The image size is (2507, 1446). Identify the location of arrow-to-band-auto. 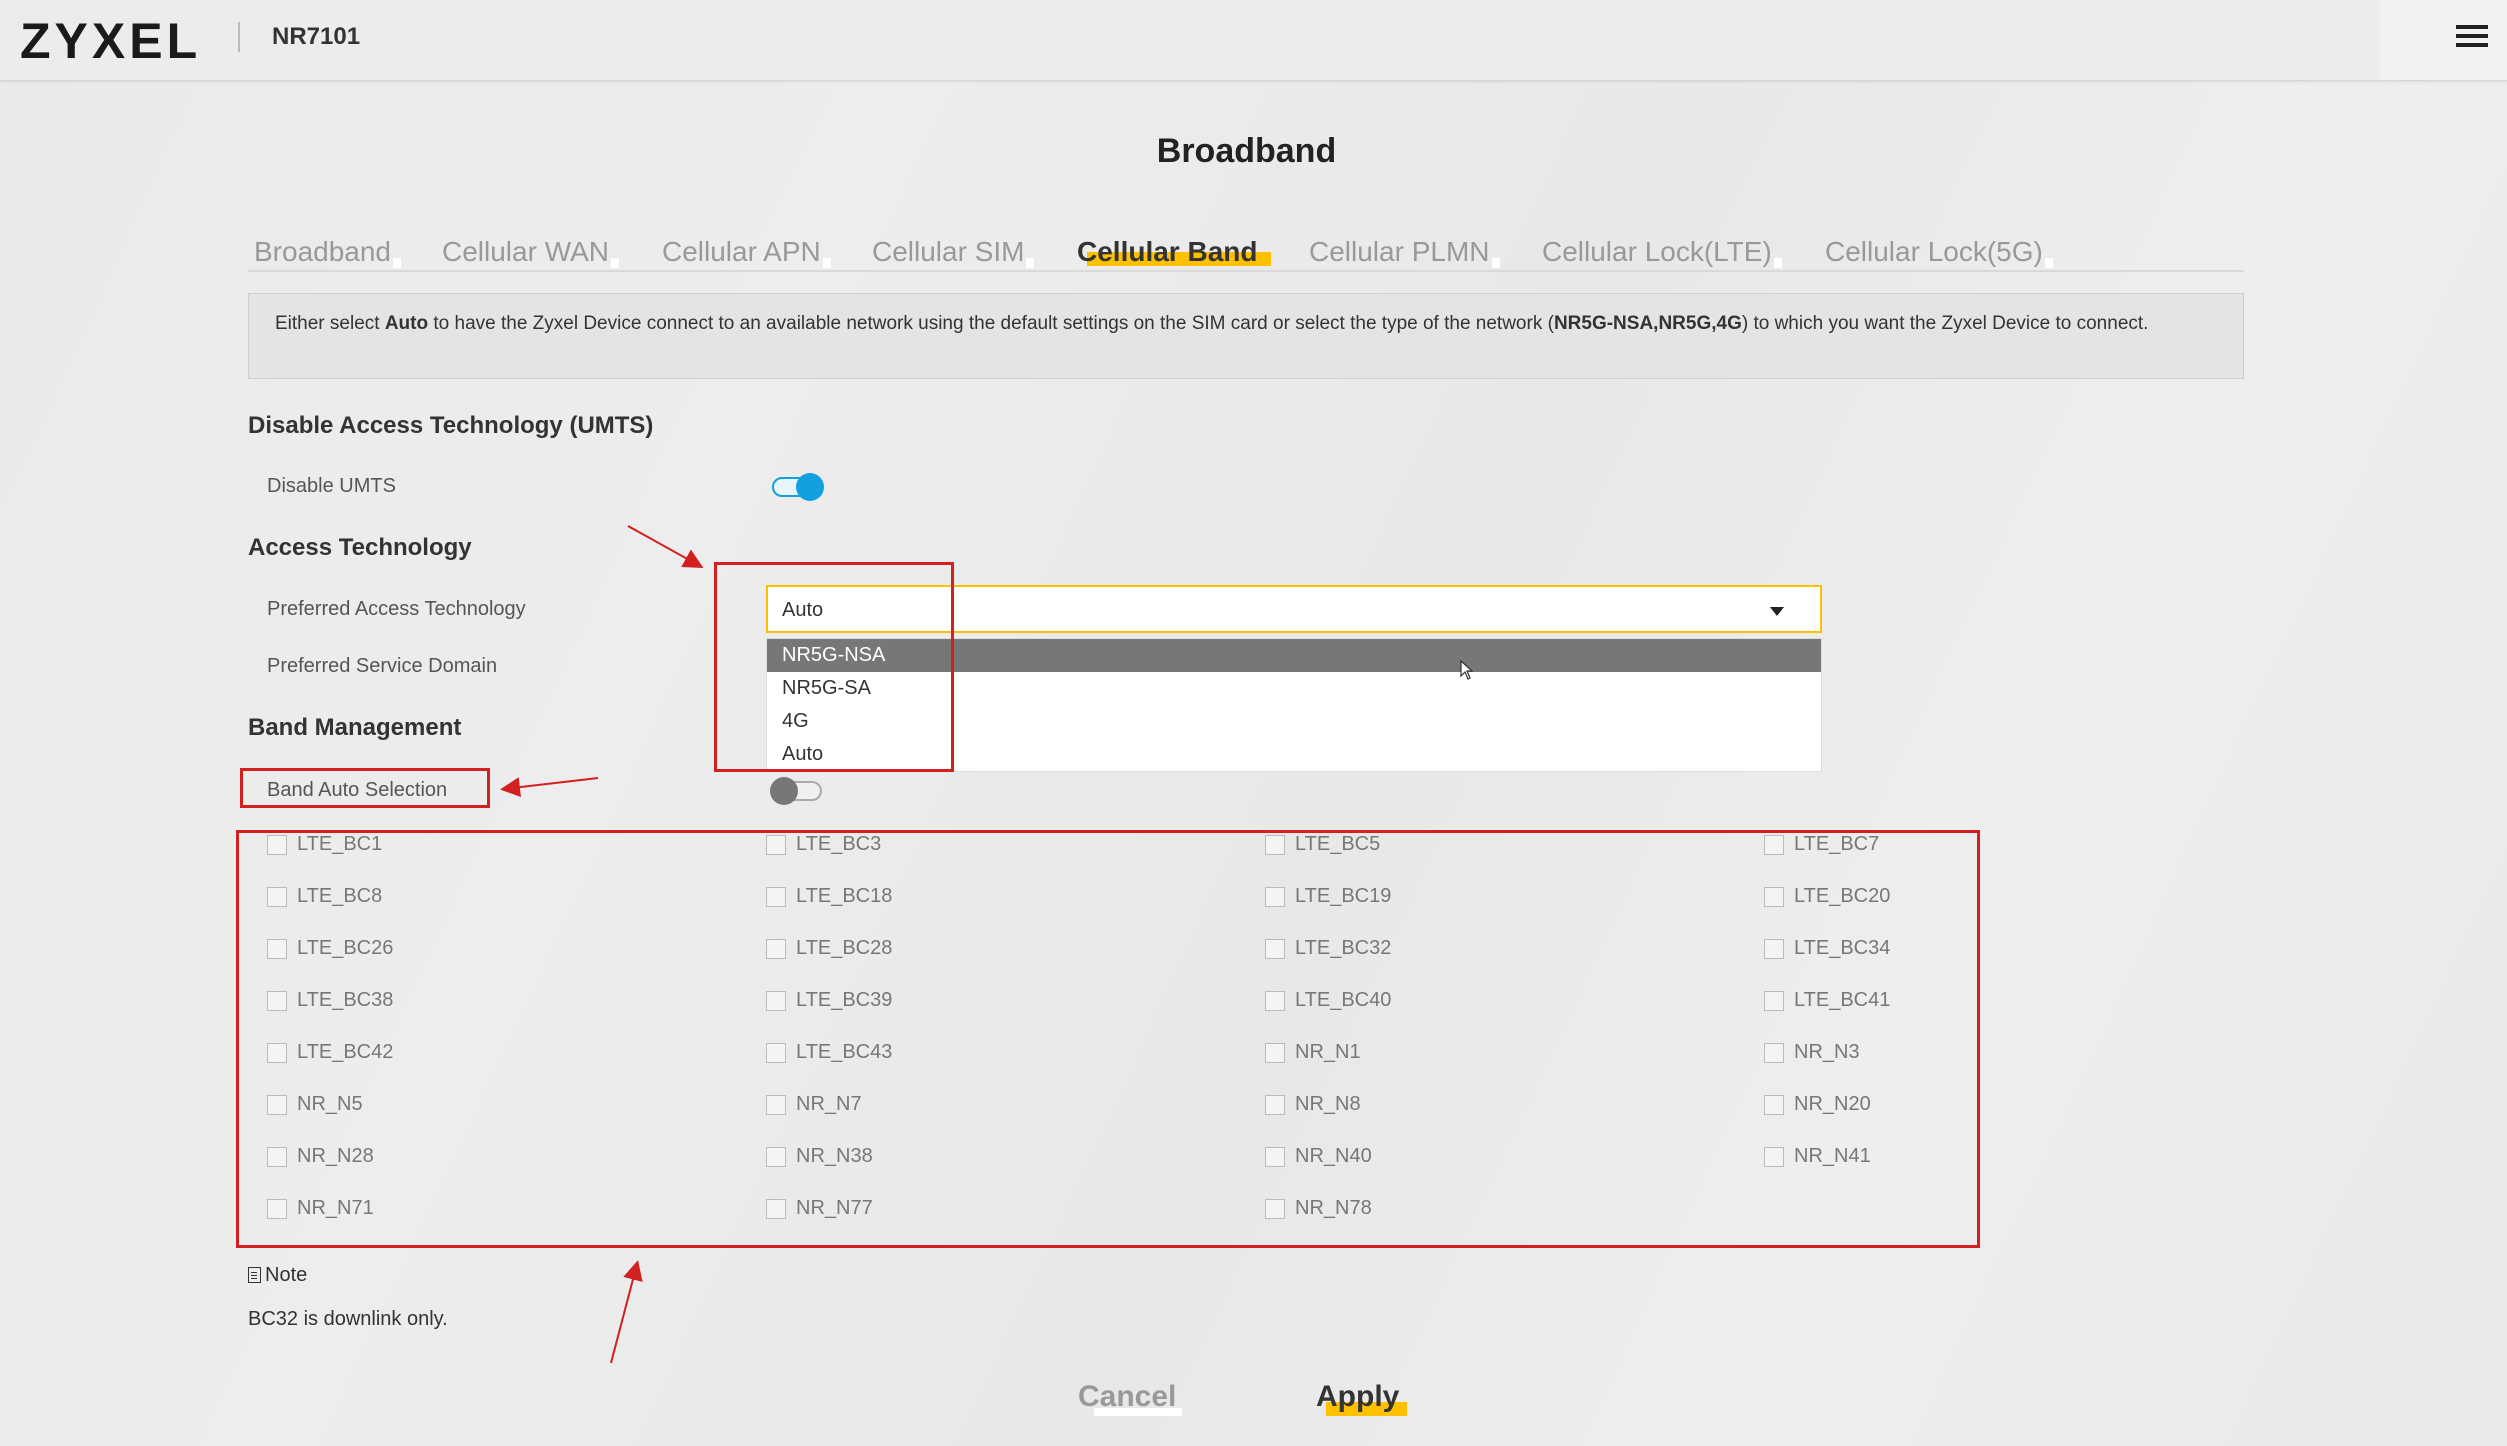
(549, 787).